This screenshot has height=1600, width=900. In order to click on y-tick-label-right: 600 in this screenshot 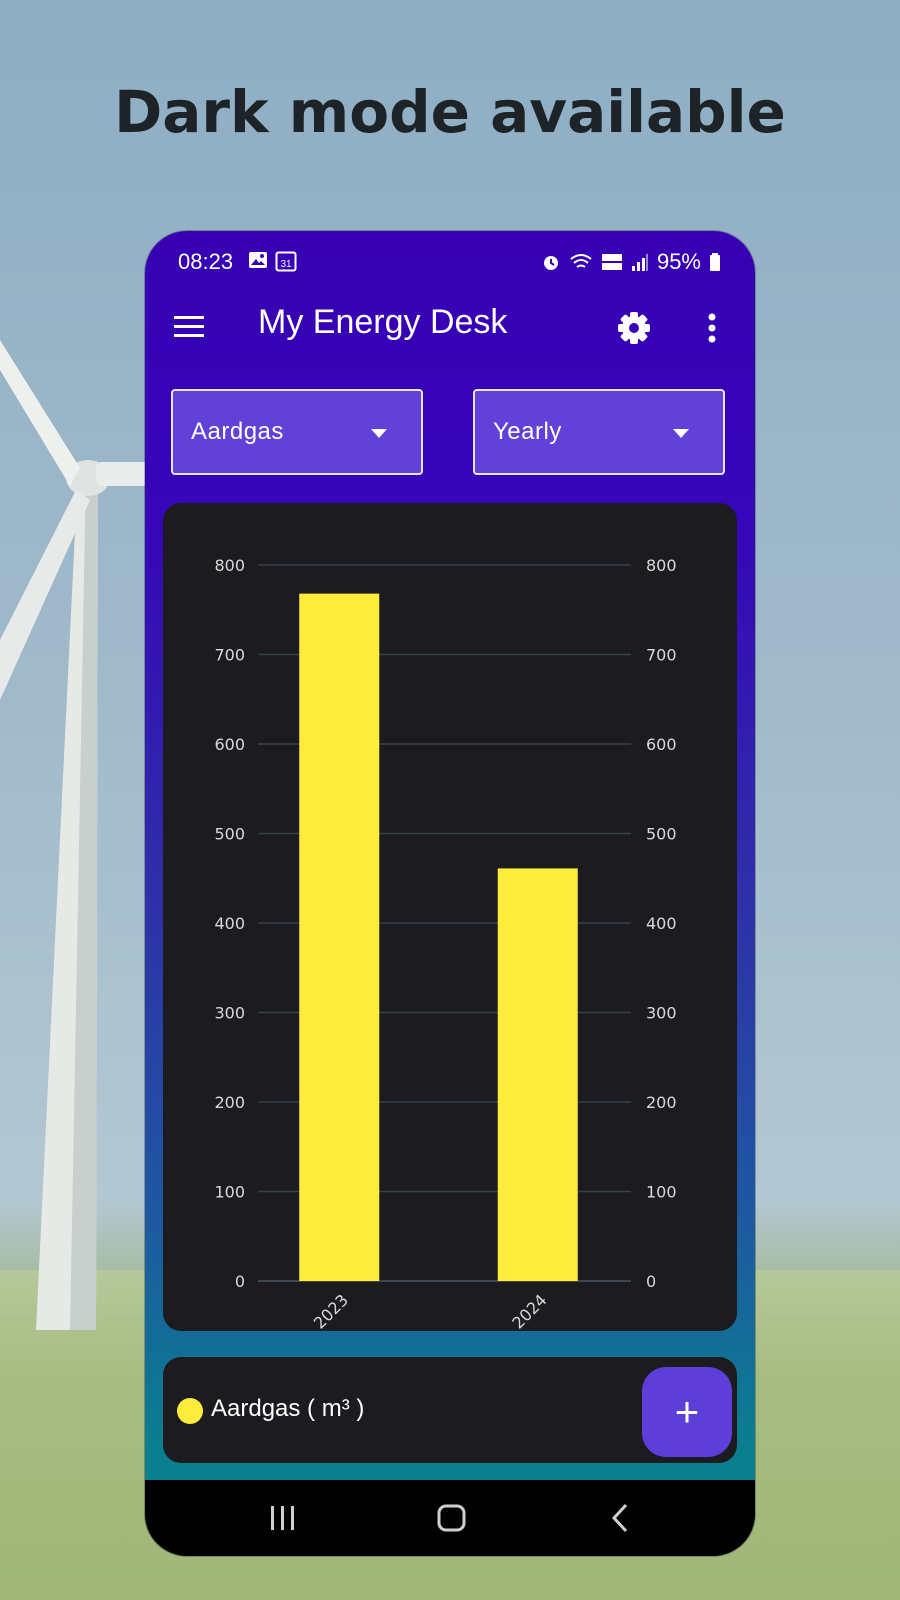, I will do `click(661, 744)`.